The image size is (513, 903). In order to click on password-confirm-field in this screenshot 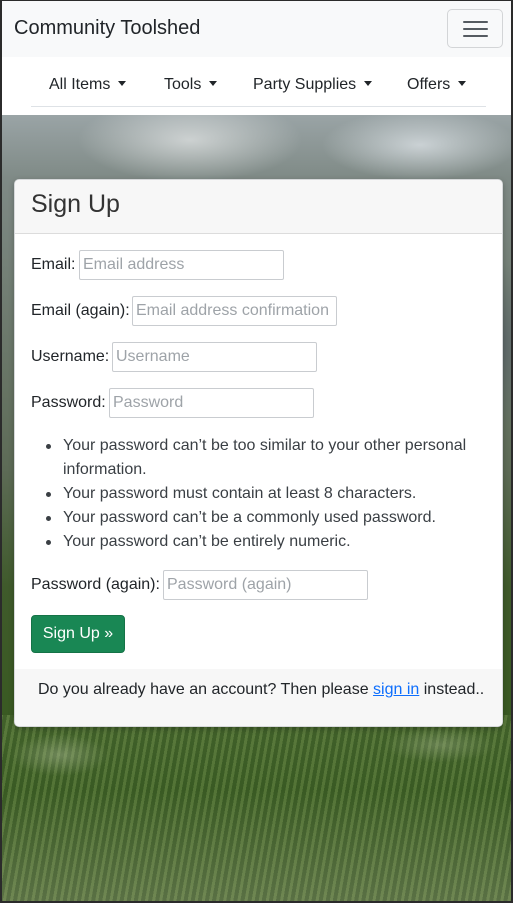, I will do `click(265, 585)`.